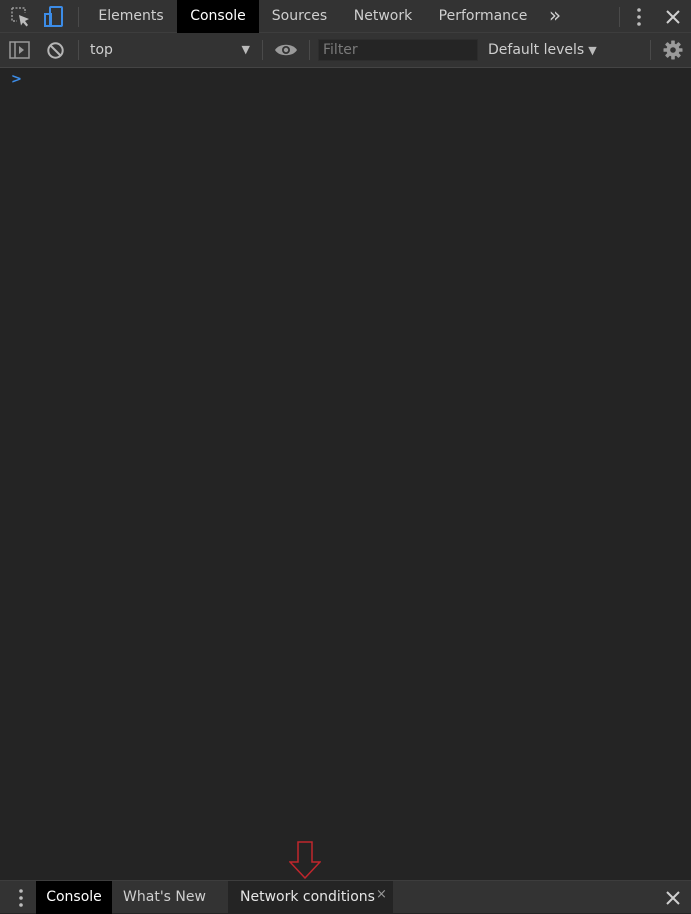  Describe the element at coordinates (20, 50) in the screenshot. I see `sidebar-toggle-icon` at that location.